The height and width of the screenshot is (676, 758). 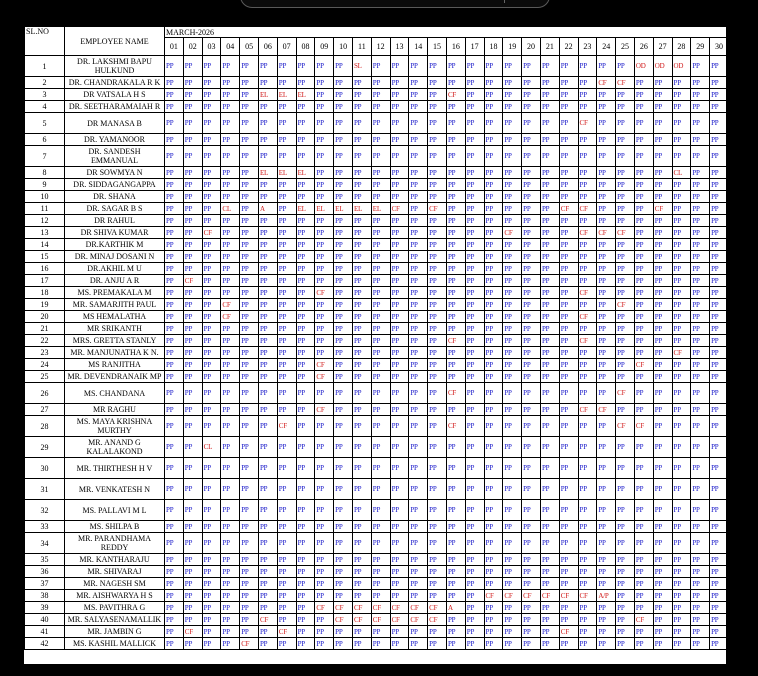 I want to click on sl-no-cell: 23, so click(x=44, y=352).